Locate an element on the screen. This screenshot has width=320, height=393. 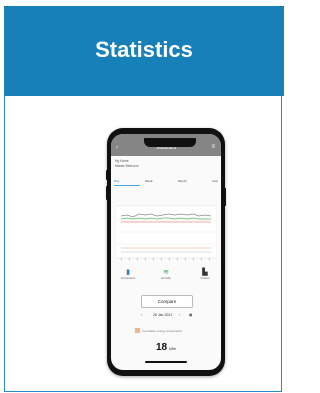
legend-swatch is located at coordinates (137, 330).